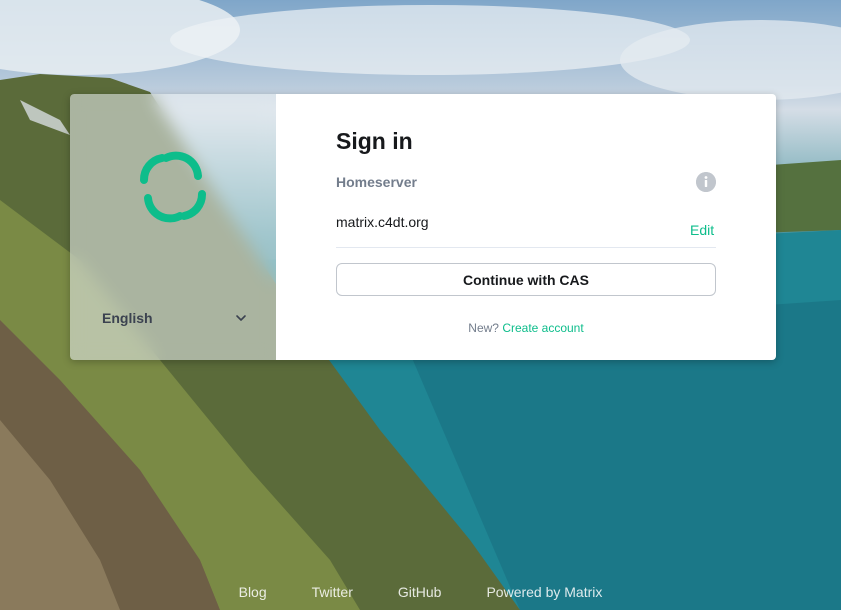 The width and height of the screenshot is (841, 610). Describe the element at coordinates (127, 318) in the screenshot. I see `language-label: English` at that location.